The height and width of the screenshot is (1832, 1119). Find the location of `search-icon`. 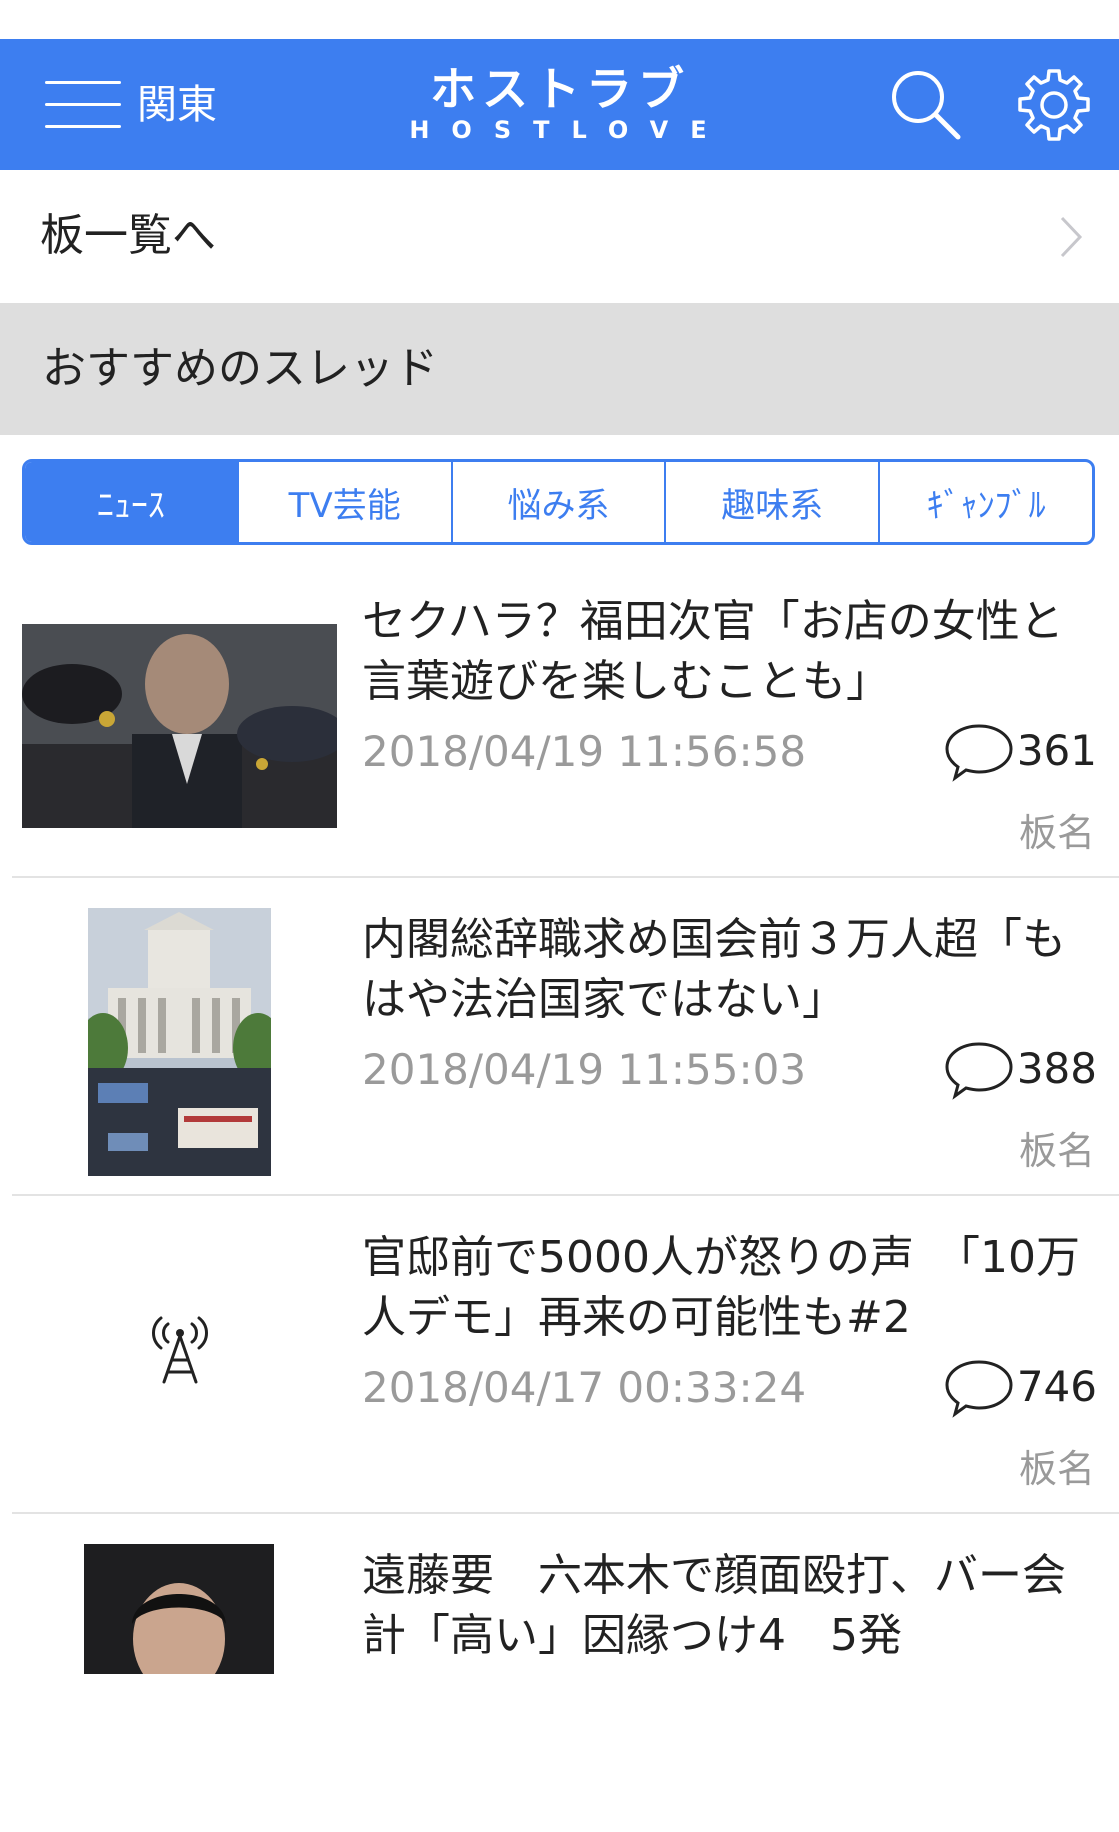

search-icon is located at coordinates (926, 105).